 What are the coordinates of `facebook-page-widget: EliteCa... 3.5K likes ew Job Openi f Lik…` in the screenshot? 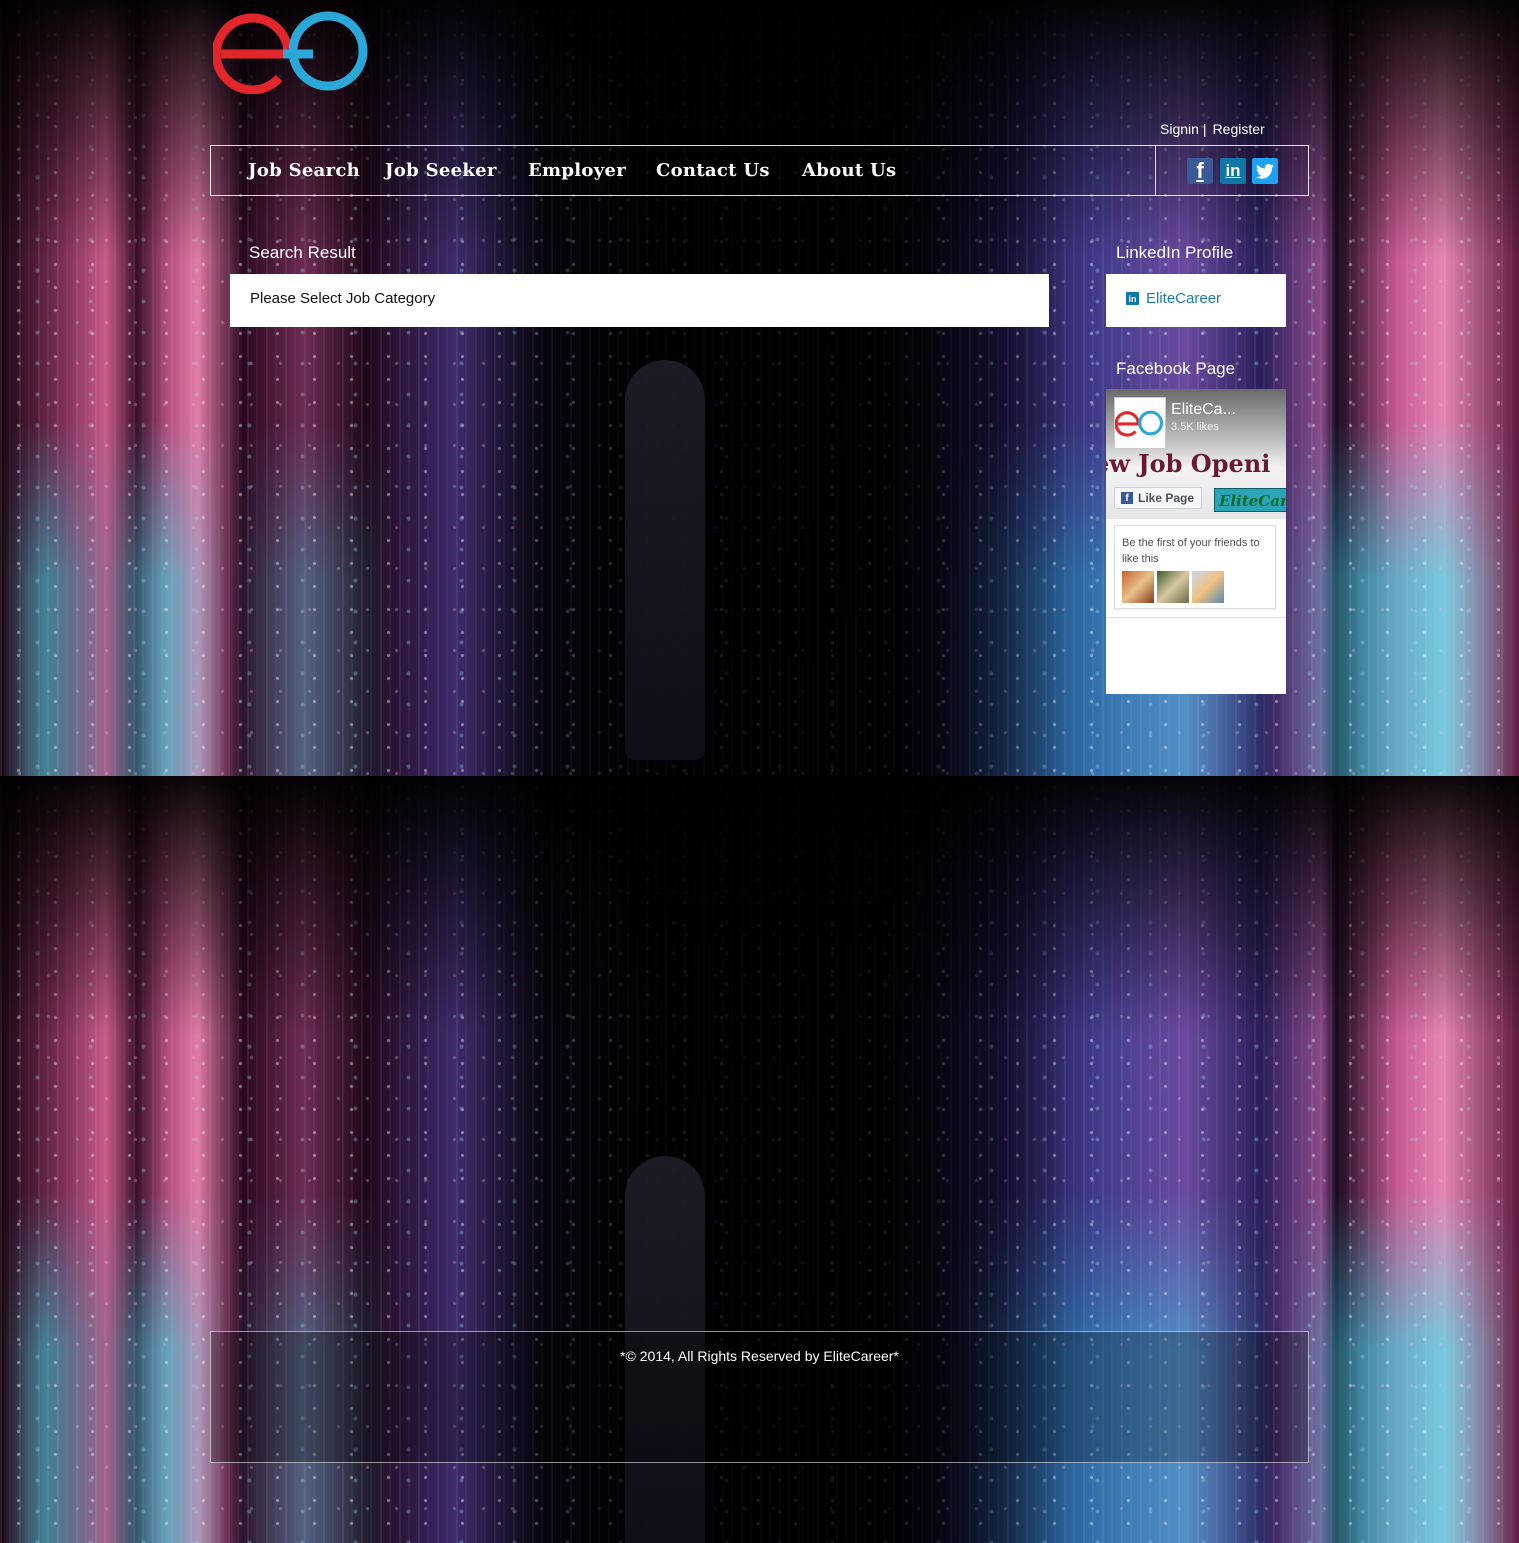 It's located at (1196, 541).